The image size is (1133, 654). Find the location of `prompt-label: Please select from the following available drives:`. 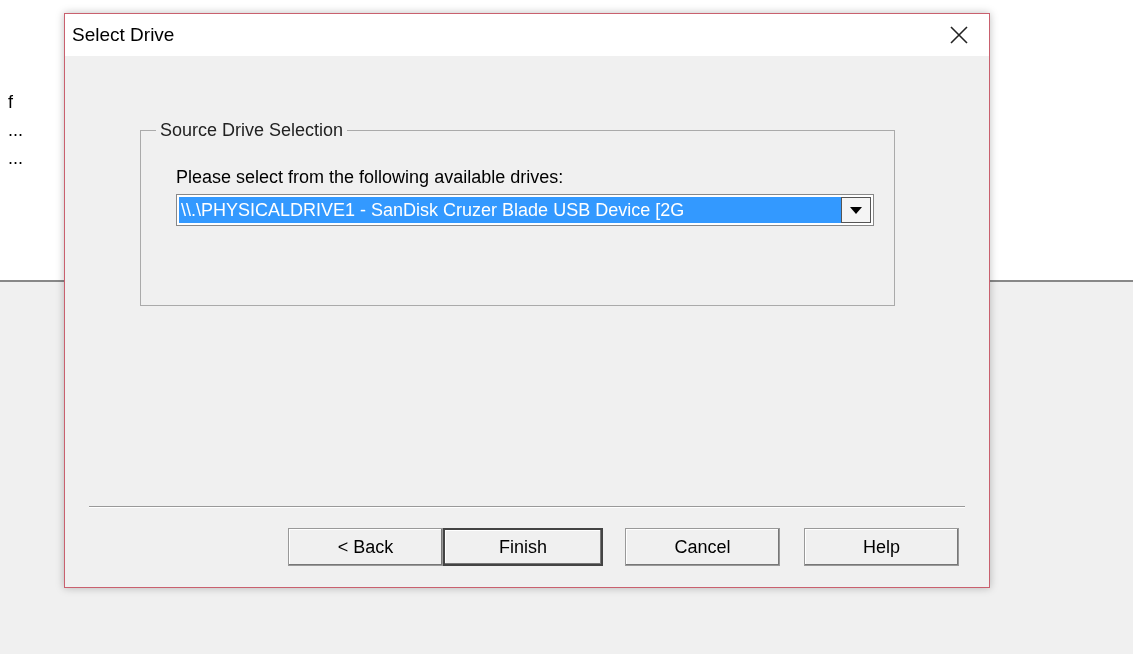

prompt-label: Please select from the following available drives: is located at coordinates (370, 177).